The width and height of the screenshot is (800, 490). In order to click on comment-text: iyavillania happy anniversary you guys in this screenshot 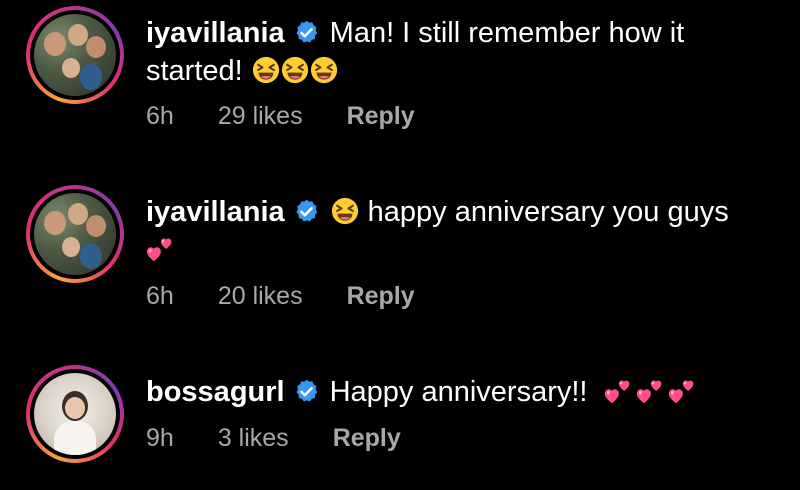, I will do `click(461, 231)`.